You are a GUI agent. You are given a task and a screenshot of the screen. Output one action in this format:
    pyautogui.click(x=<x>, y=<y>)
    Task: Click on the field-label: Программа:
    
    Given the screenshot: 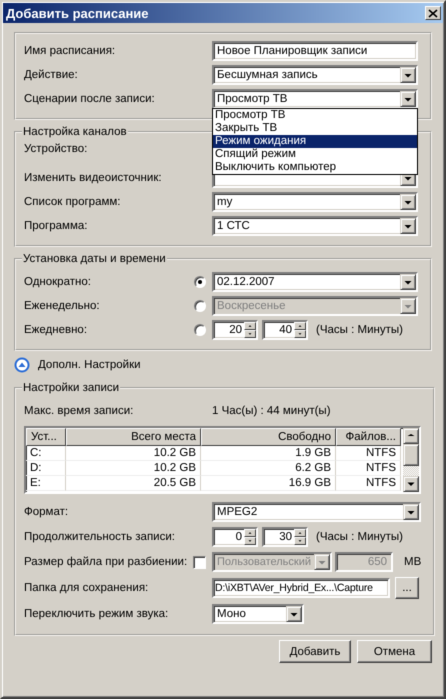 What is the action you would take?
    pyautogui.click(x=56, y=226)
    